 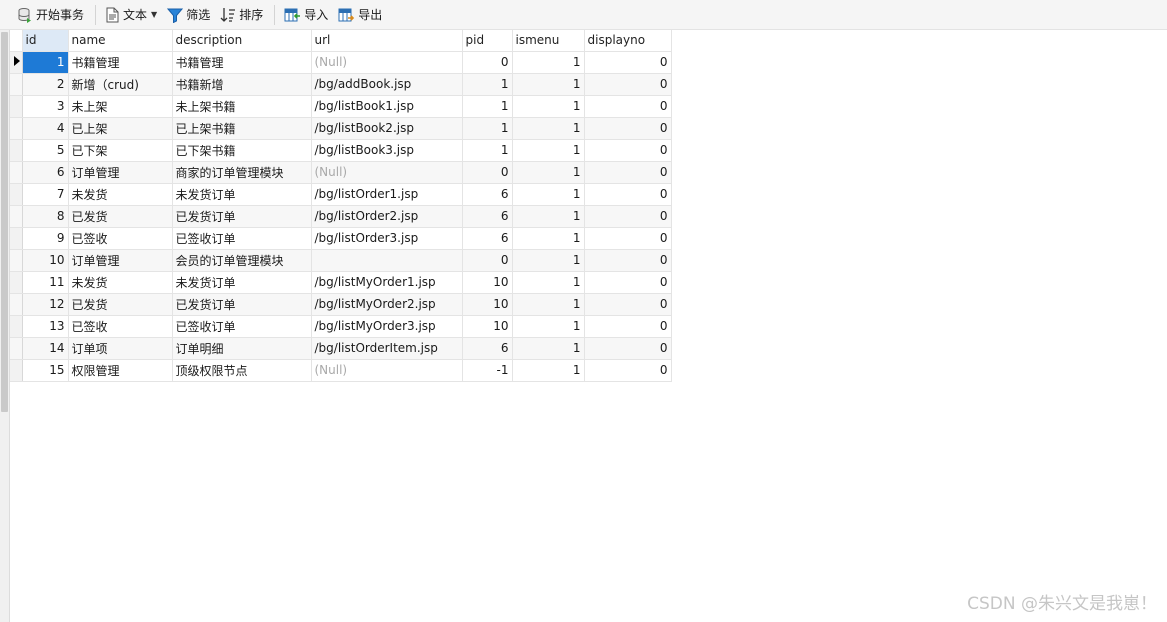 What do you see at coordinates (242, 370) in the screenshot?
I see `cell-description: 顶级权限节点` at bounding box center [242, 370].